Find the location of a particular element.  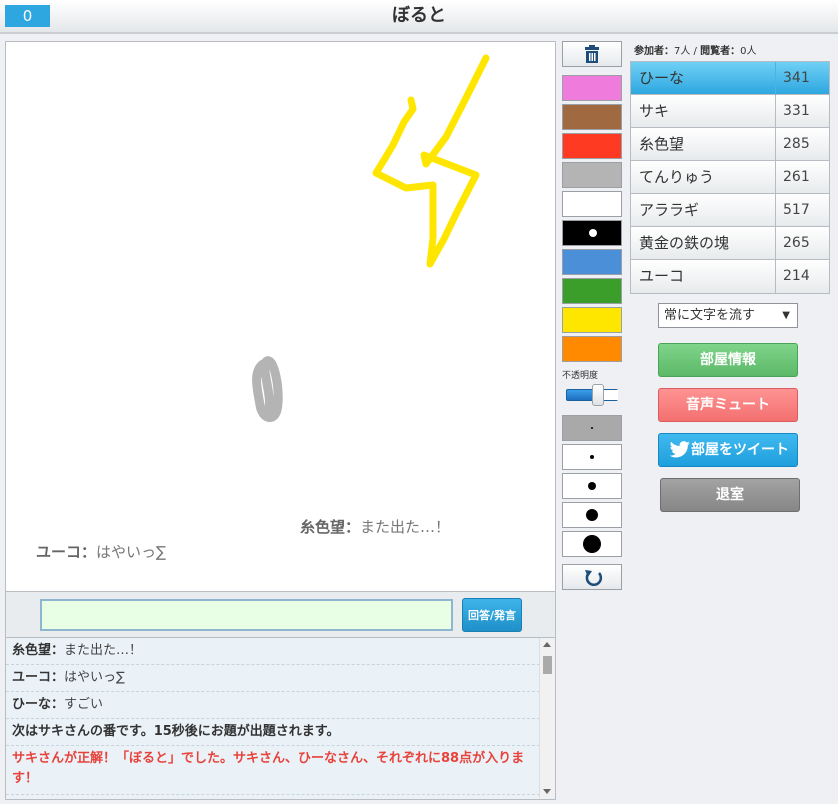

trash-icon is located at coordinates (592, 54).